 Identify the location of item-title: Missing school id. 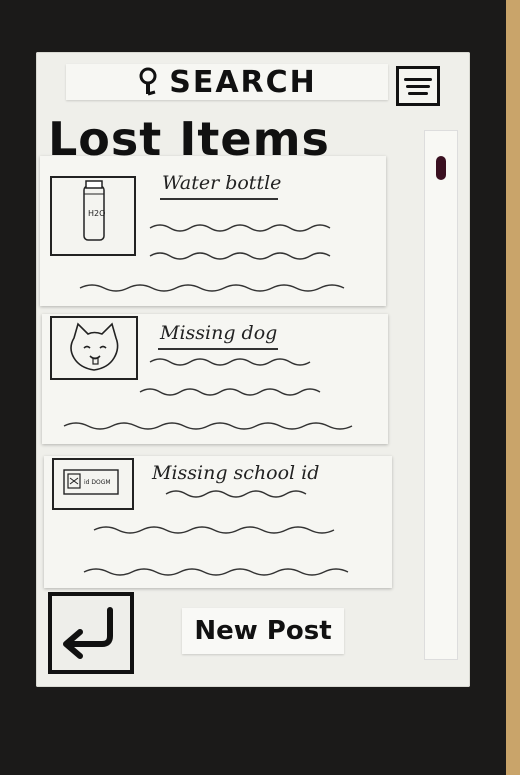
(236, 473).